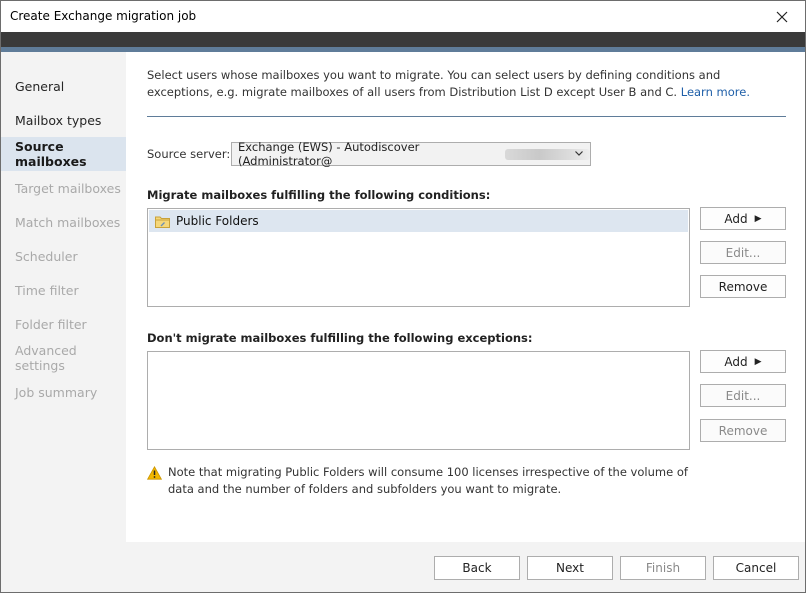 This screenshot has height=593, width=806. Describe the element at coordinates (418, 400) in the screenshot. I see `exceptions-list` at that location.